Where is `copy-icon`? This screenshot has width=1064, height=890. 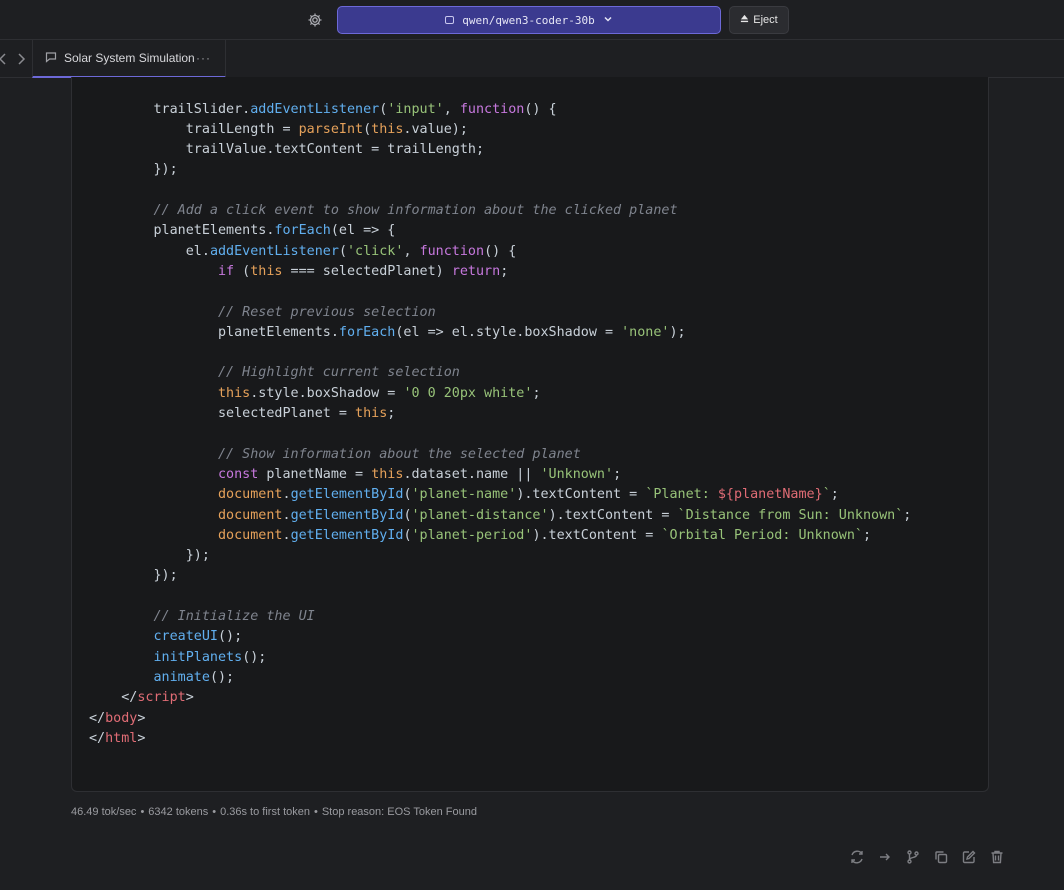
copy-icon is located at coordinates (942, 858).